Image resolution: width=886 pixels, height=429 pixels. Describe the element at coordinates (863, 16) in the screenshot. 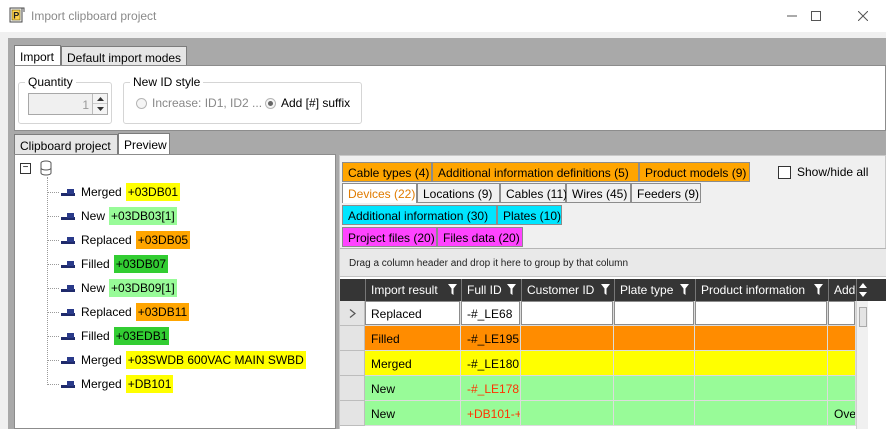

I see `close-button` at that location.